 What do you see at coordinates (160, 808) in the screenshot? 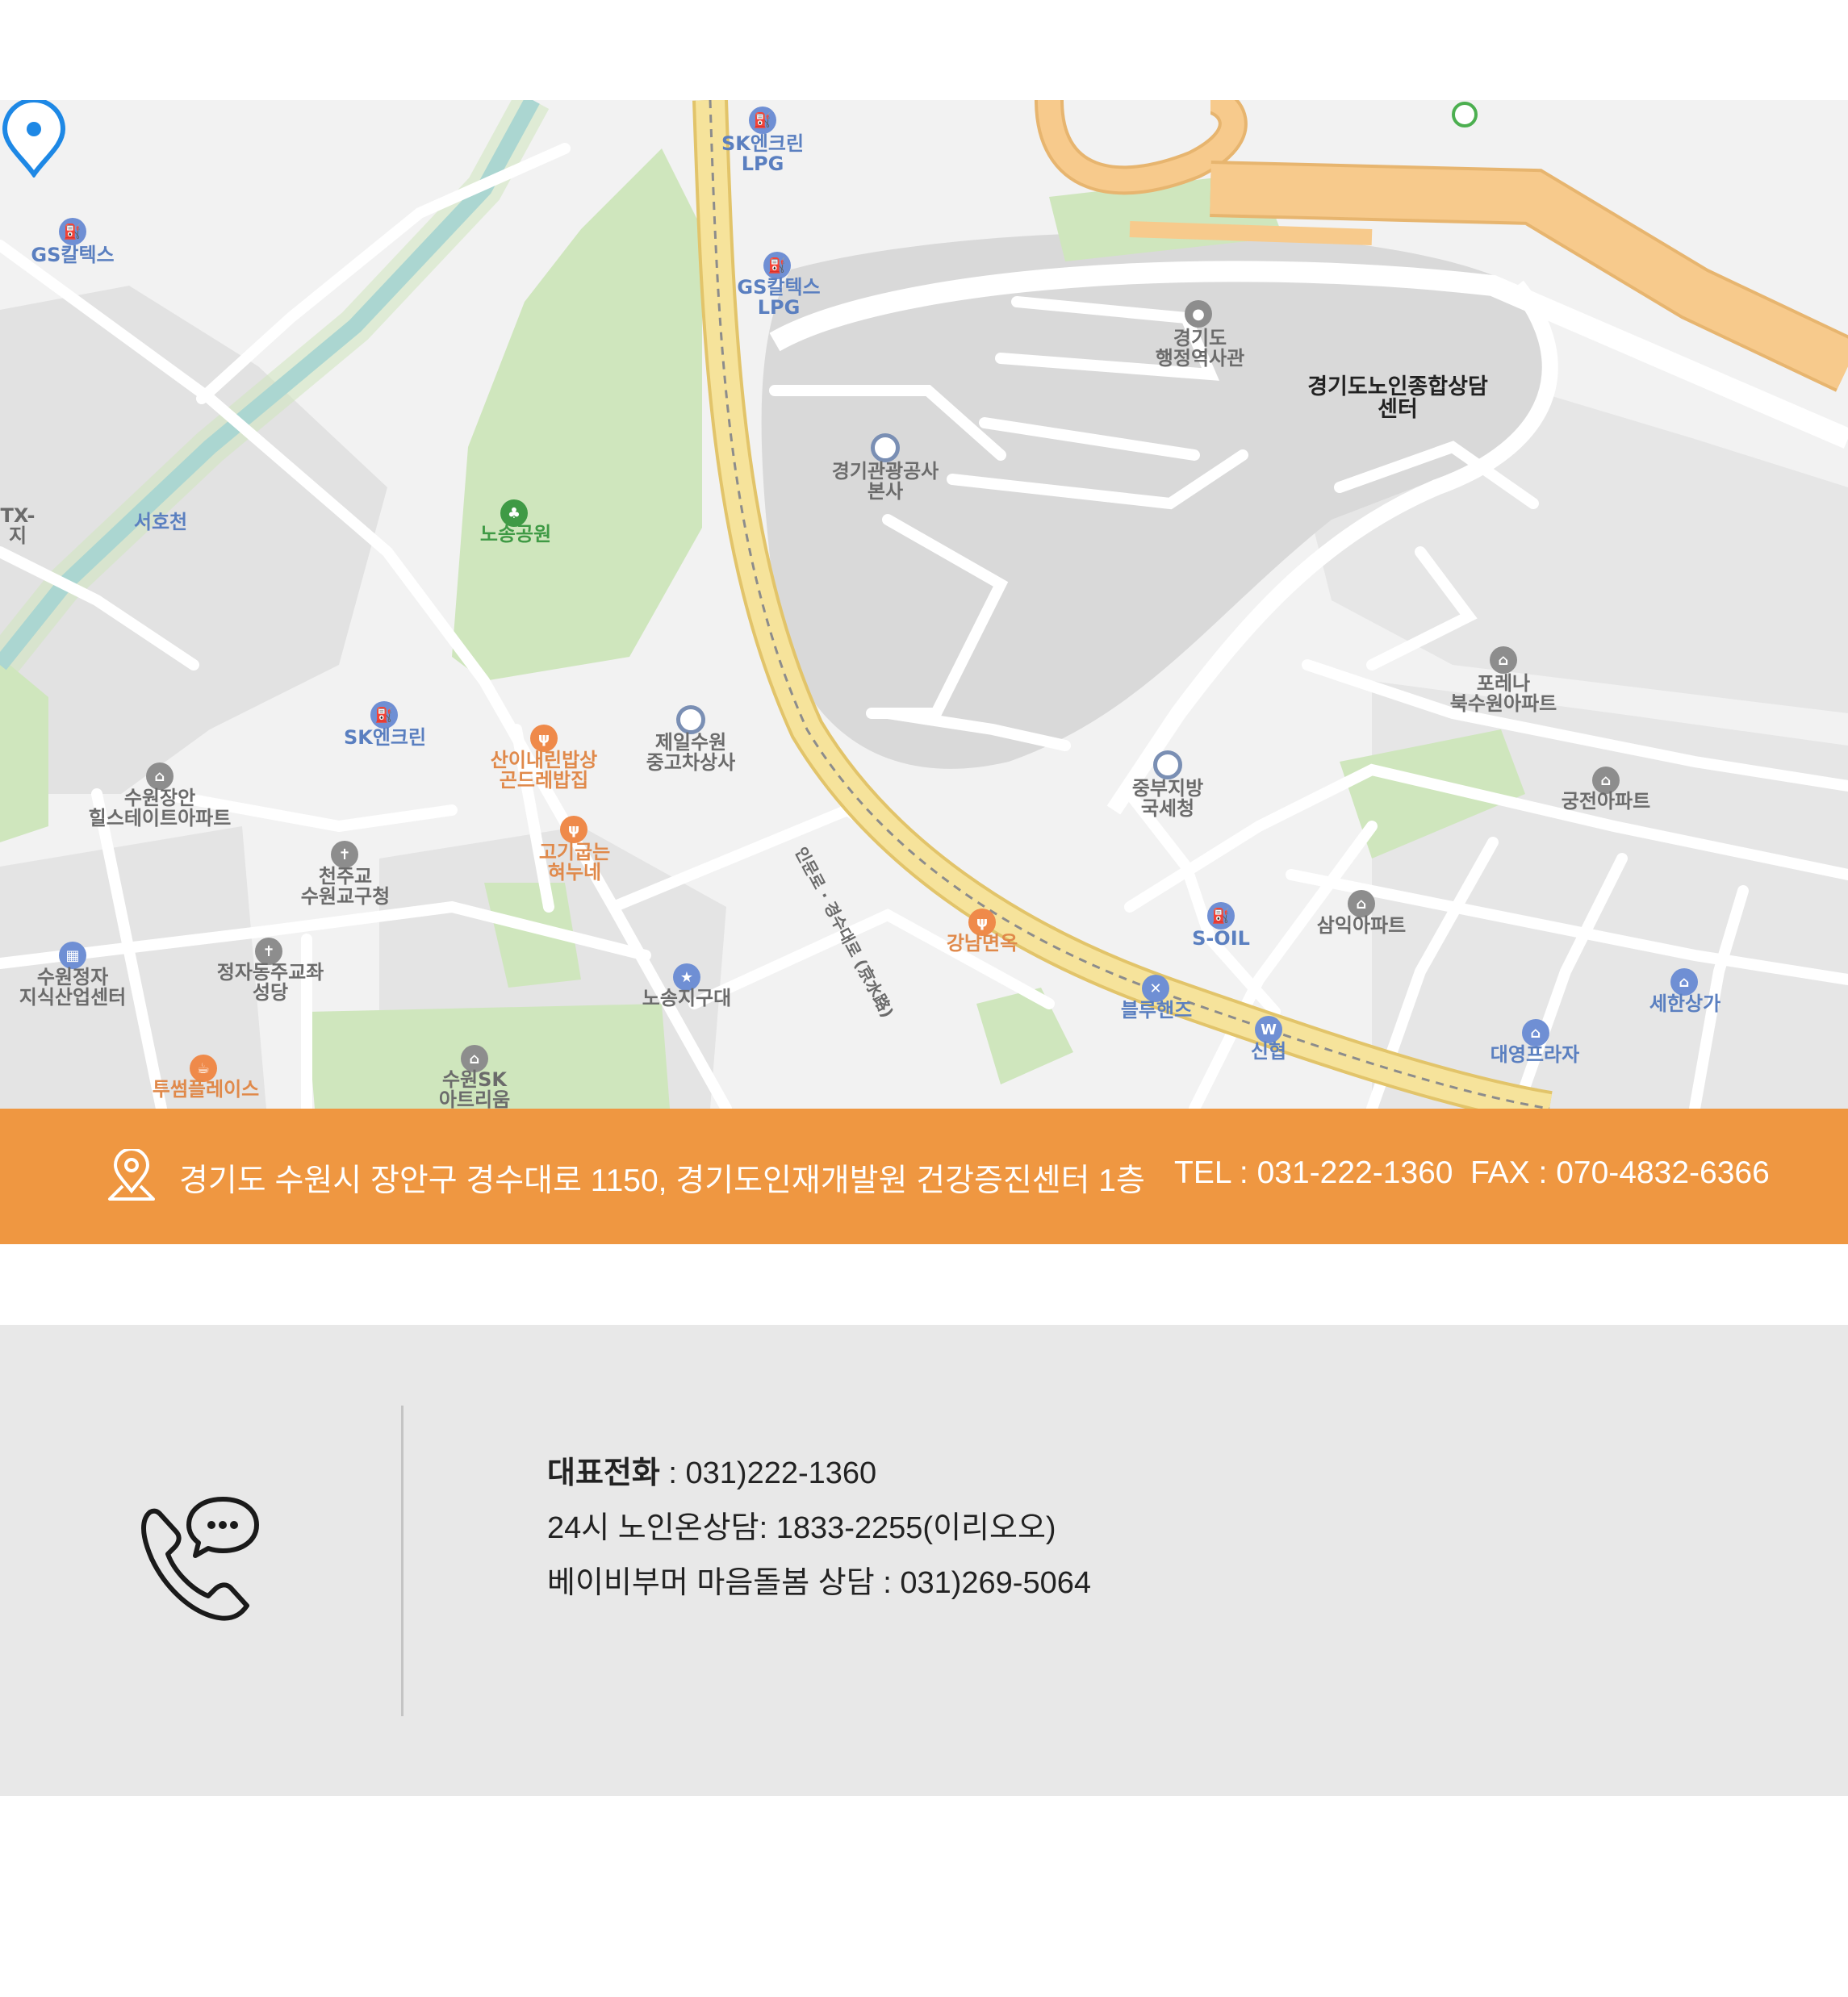
I see `map-label: 수원장안 힐스테이트아파트` at bounding box center [160, 808].